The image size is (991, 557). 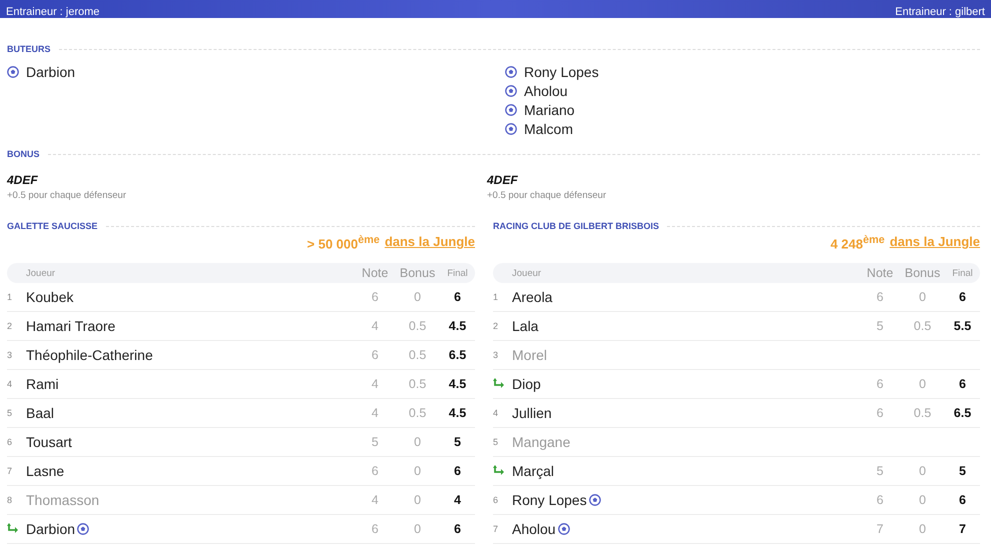 What do you see at coordinates (533, 471) in the screenshot?
I see `player-name: Marçal` at bounding box center [533, 471].